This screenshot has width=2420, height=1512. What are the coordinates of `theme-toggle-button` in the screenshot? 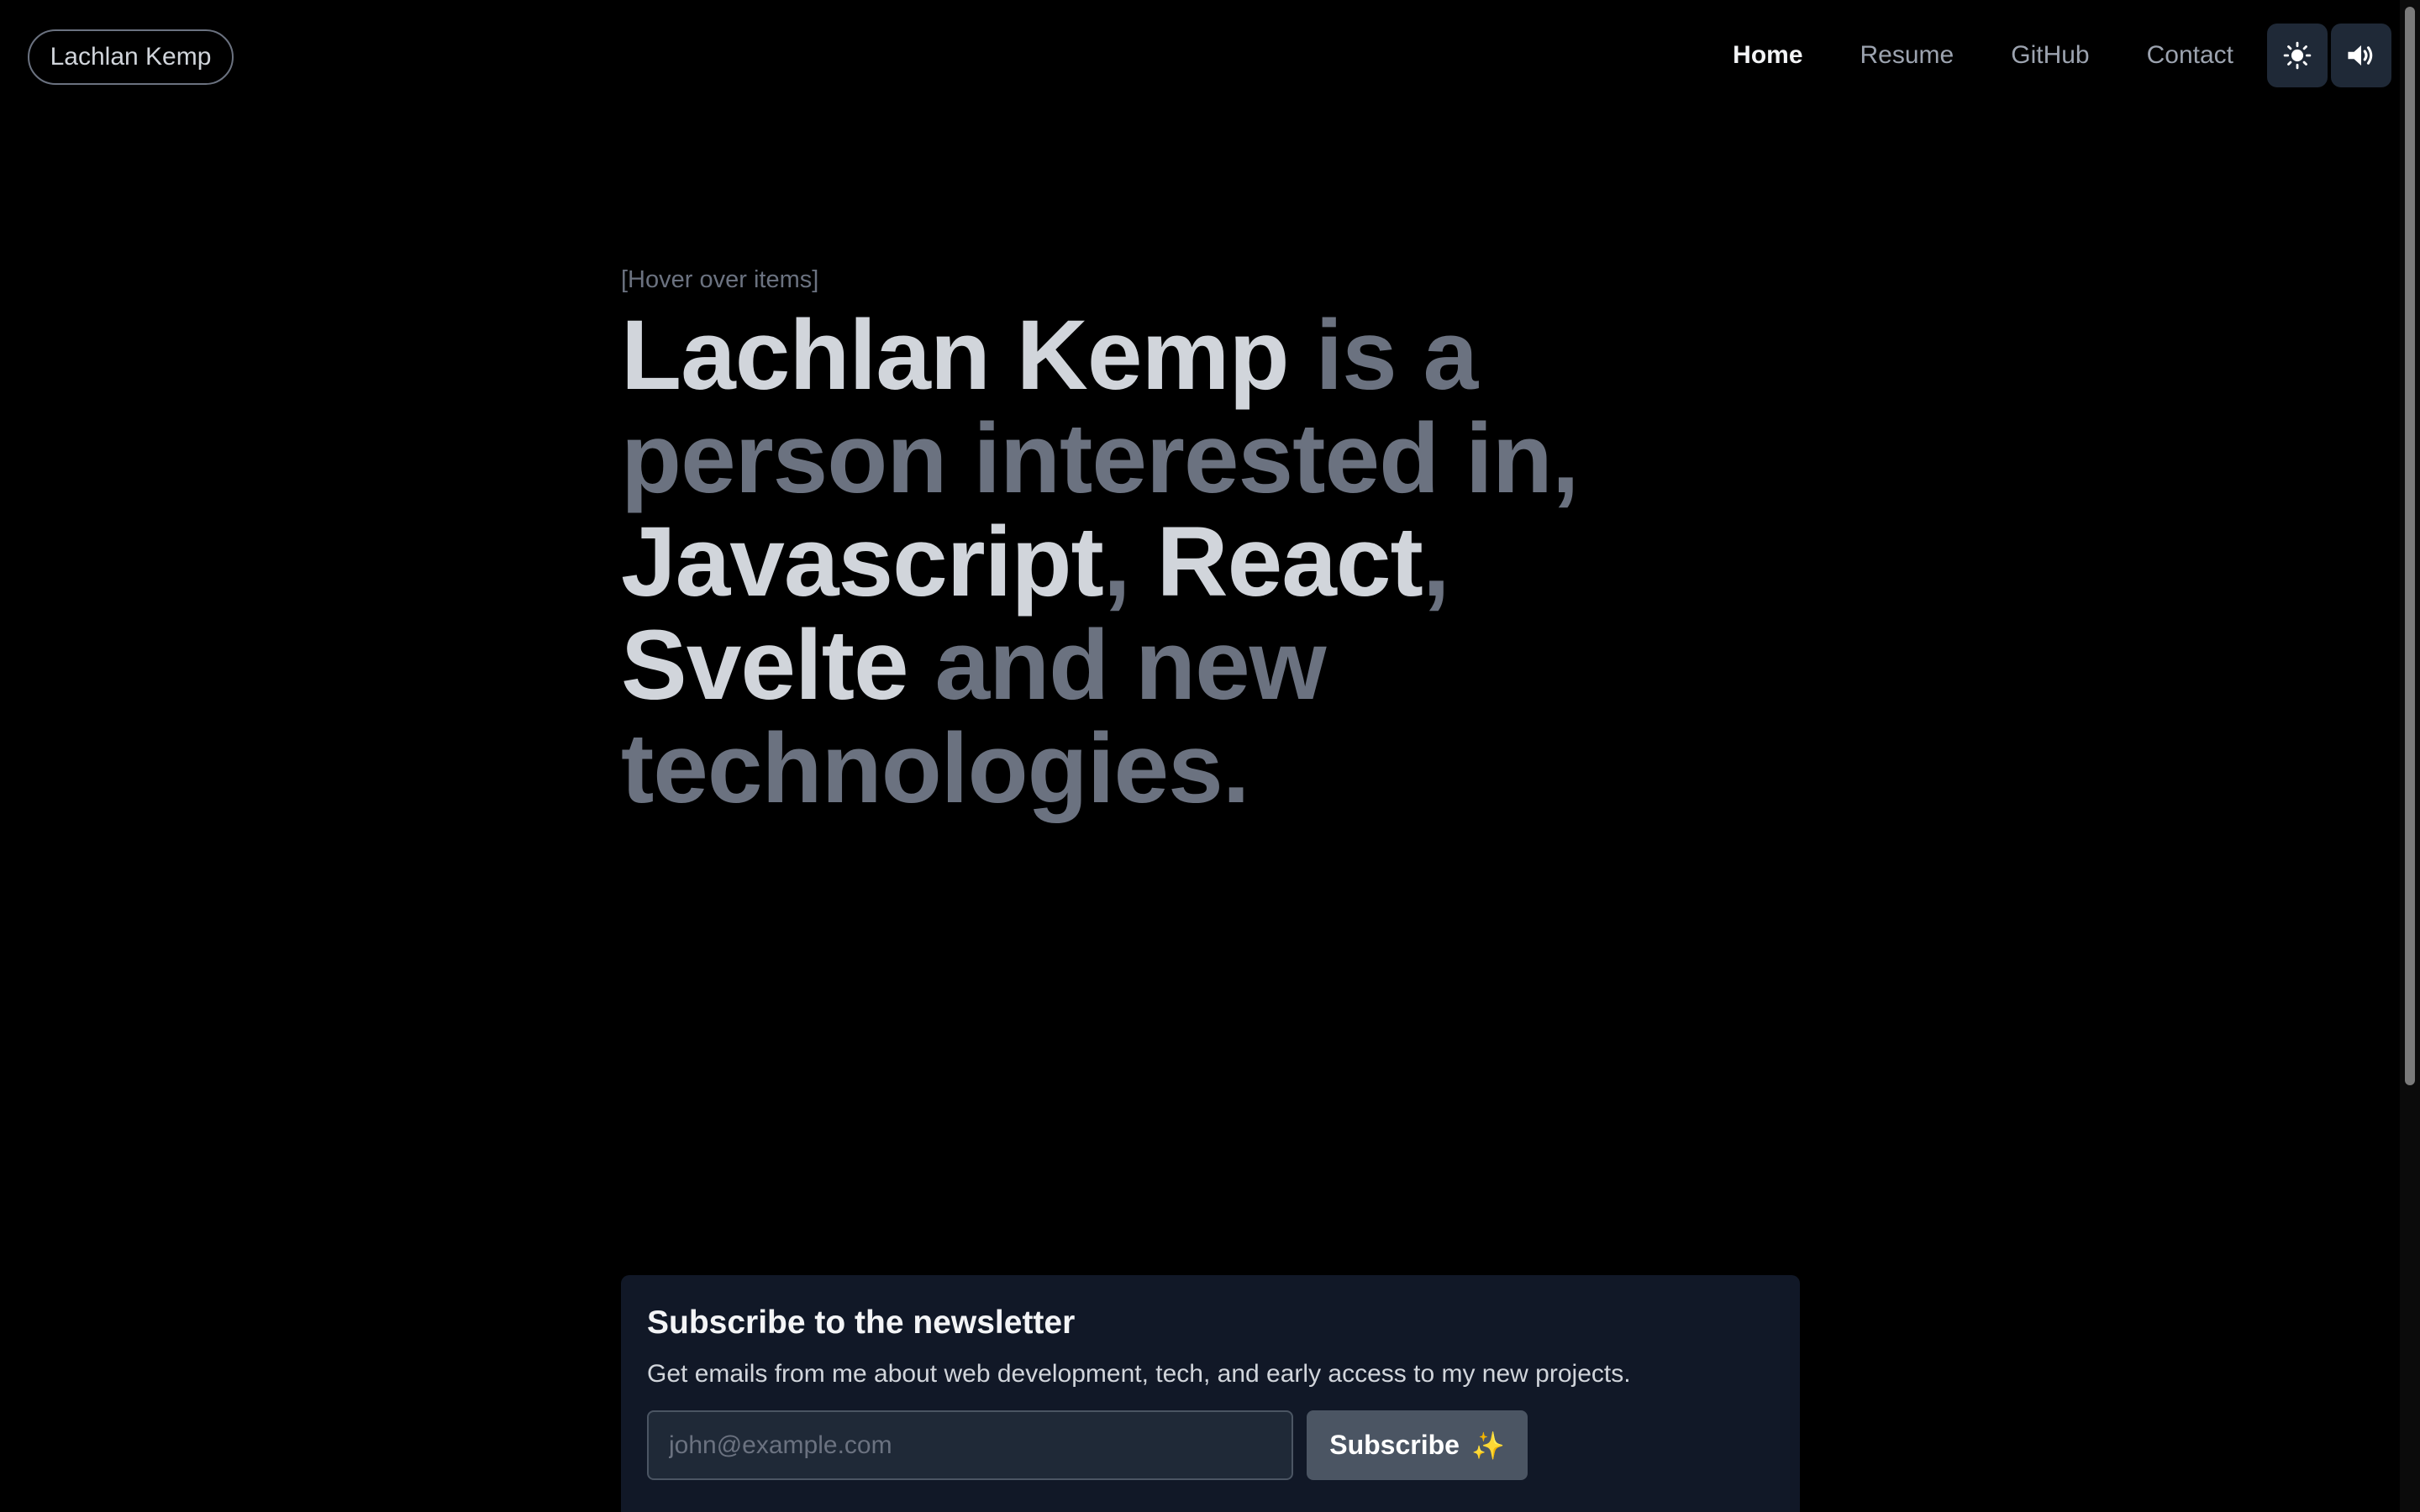 It's located at (2297, 55).